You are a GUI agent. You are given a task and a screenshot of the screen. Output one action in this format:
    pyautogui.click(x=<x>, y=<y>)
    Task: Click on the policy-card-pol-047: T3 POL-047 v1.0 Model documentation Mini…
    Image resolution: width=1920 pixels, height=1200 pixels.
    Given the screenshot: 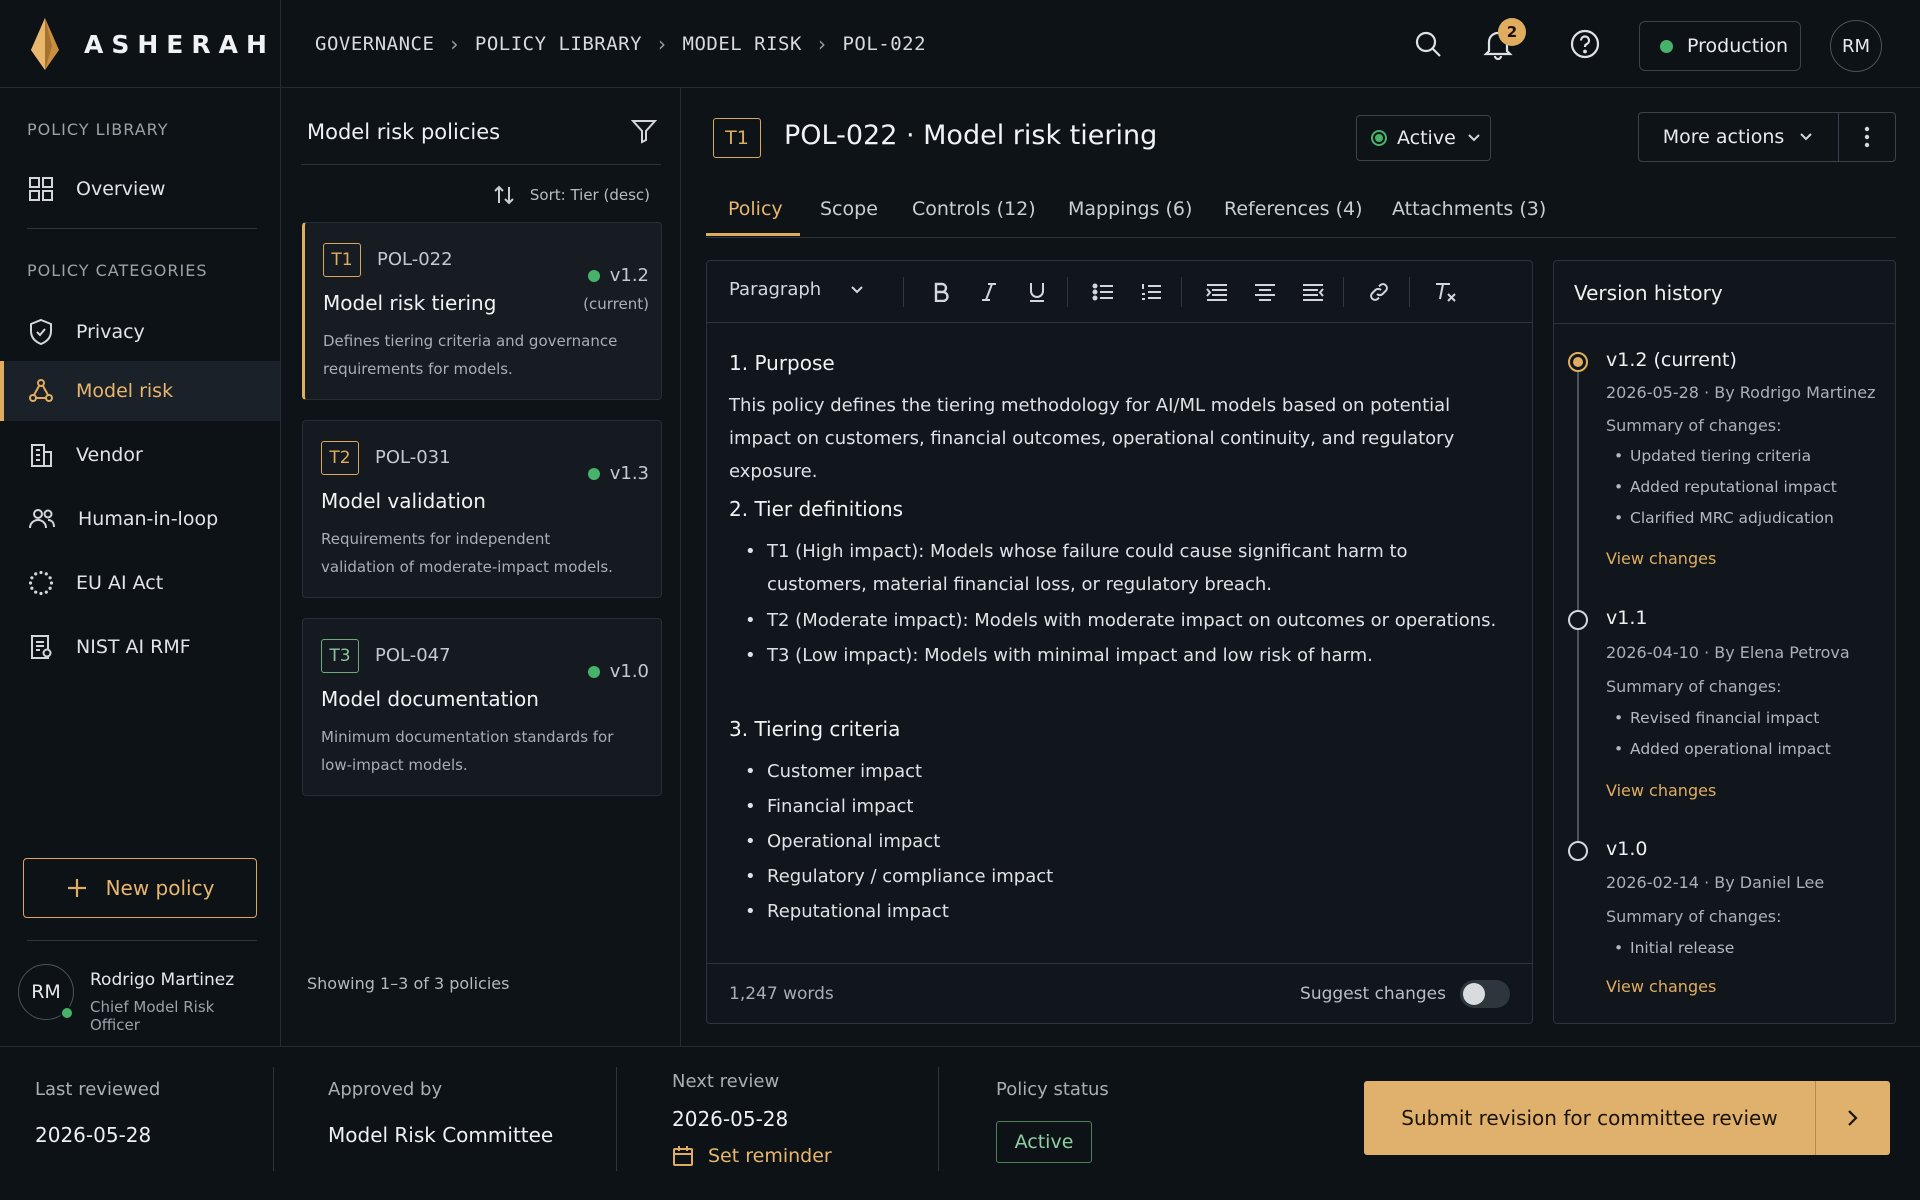 What is the action you would take?
    pyautogui.click(x=482, y=707)
    